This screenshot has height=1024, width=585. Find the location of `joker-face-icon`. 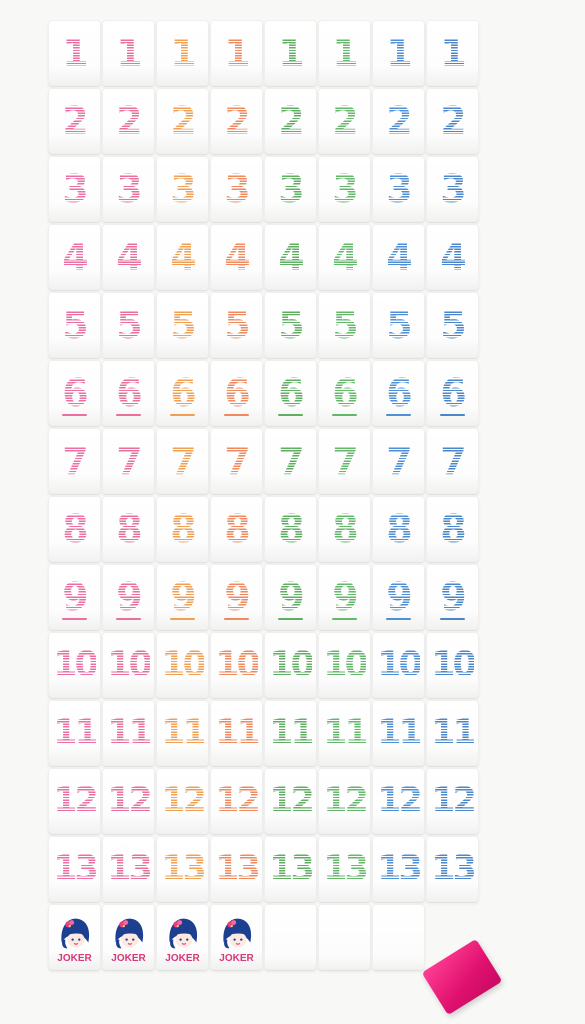

joker-face-icon is located at coordinates (128, 933).